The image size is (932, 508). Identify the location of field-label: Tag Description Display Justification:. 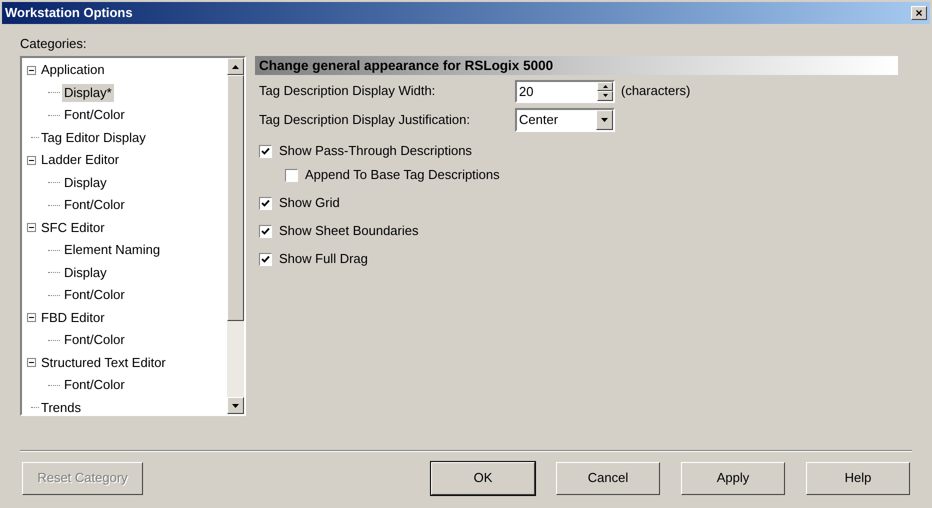
(365, 120).